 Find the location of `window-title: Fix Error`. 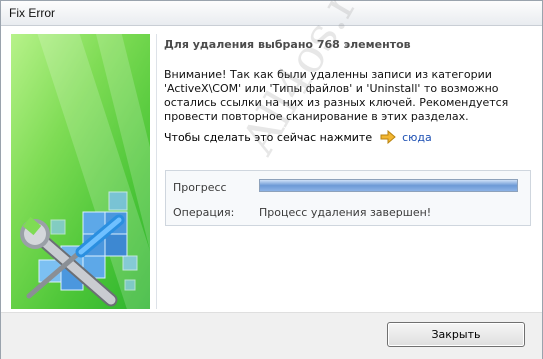

window-title: Fix Error is located at coordinates (32, 13).